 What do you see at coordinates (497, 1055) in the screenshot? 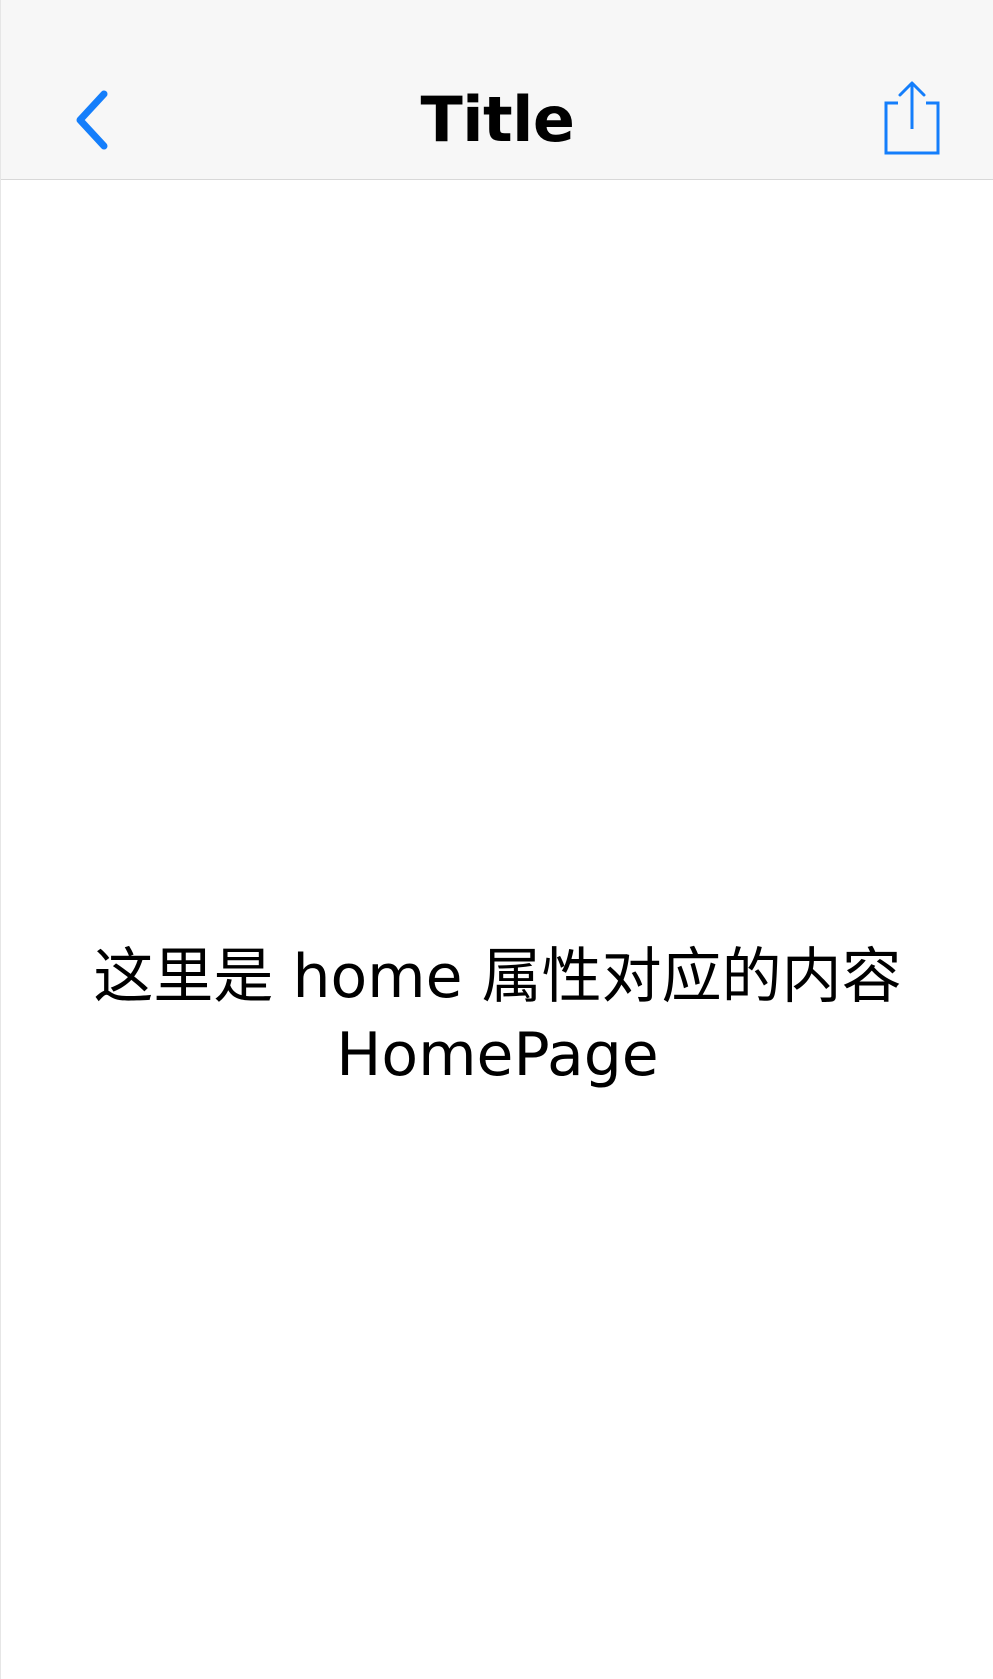
I see `home-page-label: HomePage` at bounding box center [497, 1055].